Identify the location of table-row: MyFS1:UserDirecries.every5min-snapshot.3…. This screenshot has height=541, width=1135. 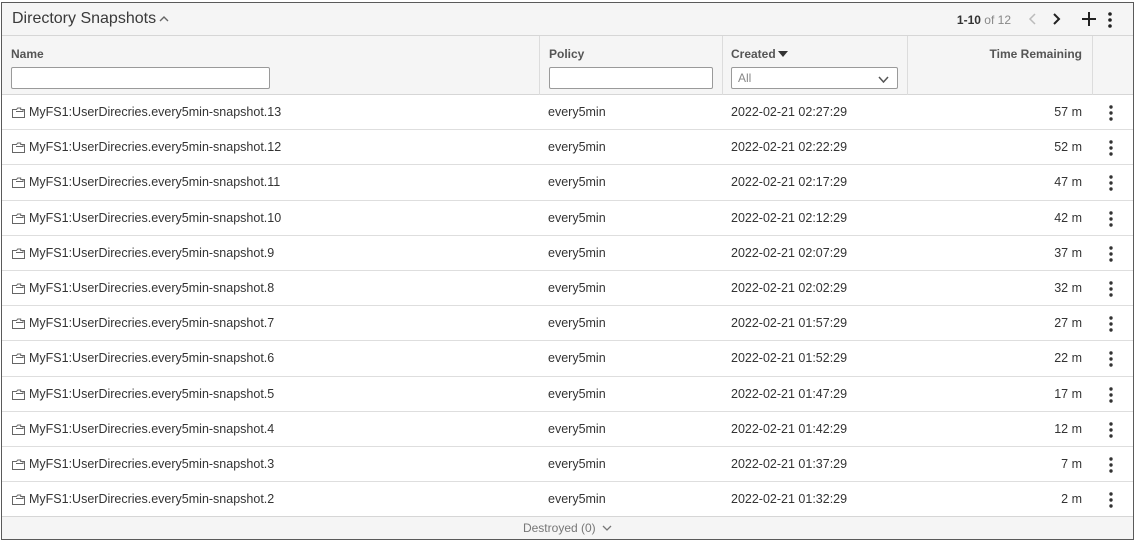
(567, 465).